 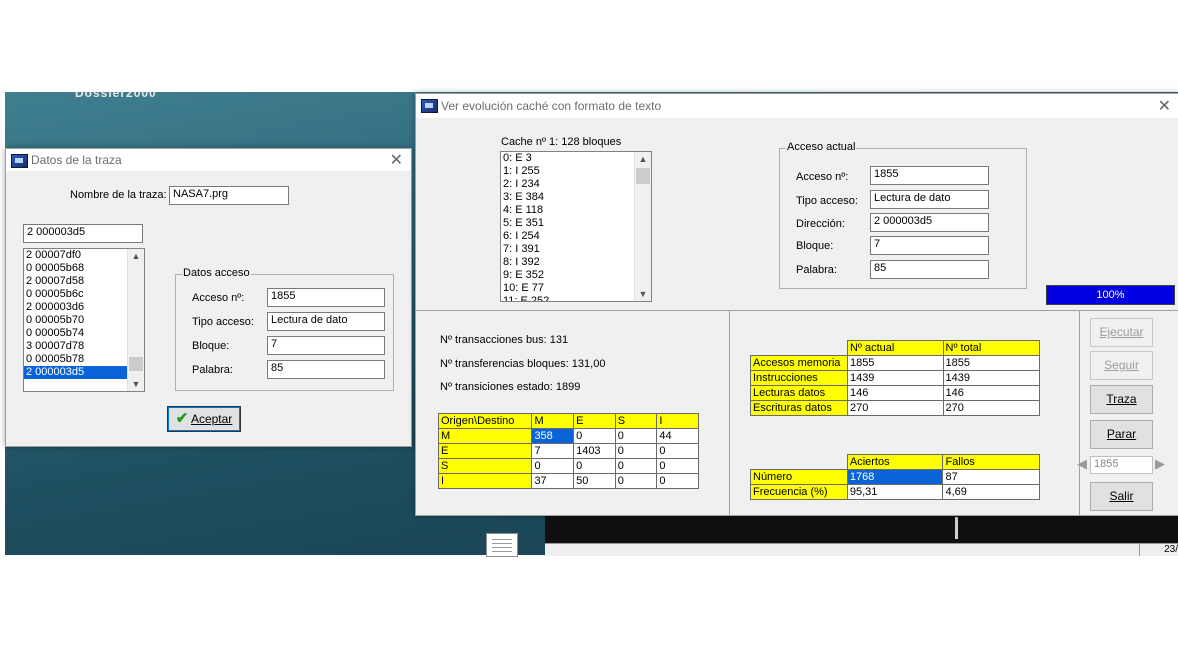 I want to click on list-item: 9: E 352, so click(x=576, y=275).